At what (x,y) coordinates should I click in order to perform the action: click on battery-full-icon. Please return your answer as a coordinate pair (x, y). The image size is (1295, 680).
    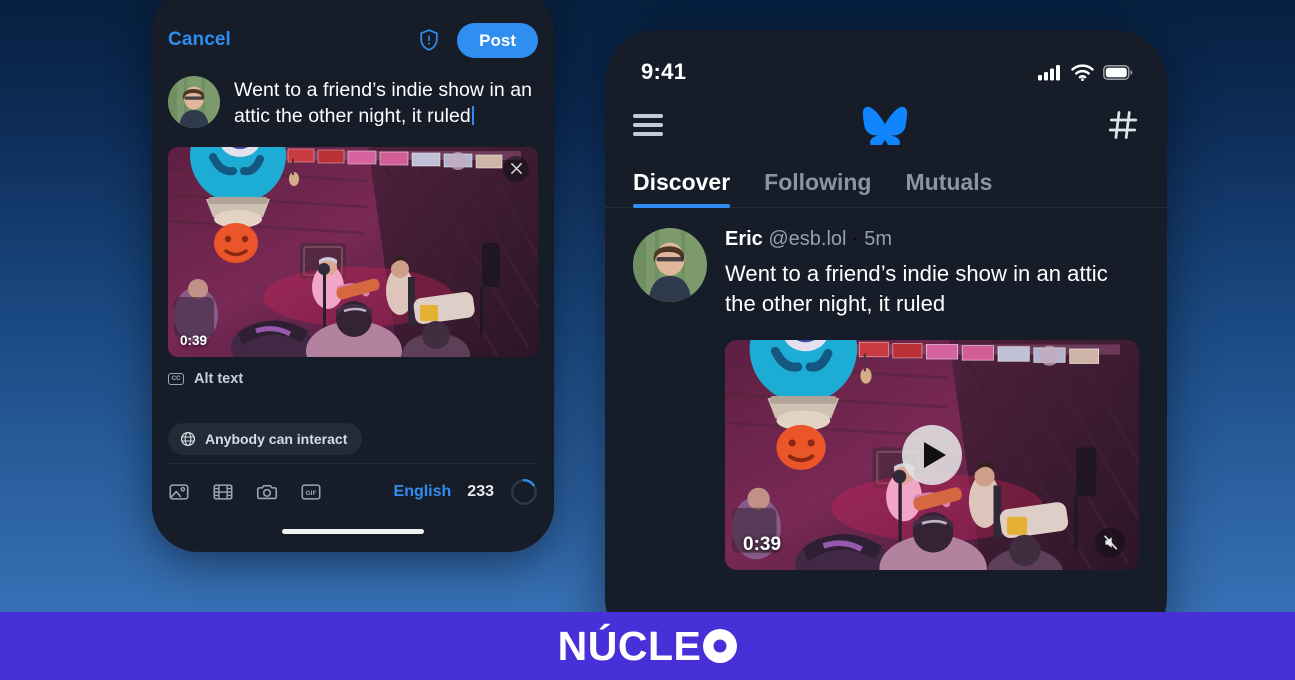
    Looking at the image, I should click on (1118, 72).